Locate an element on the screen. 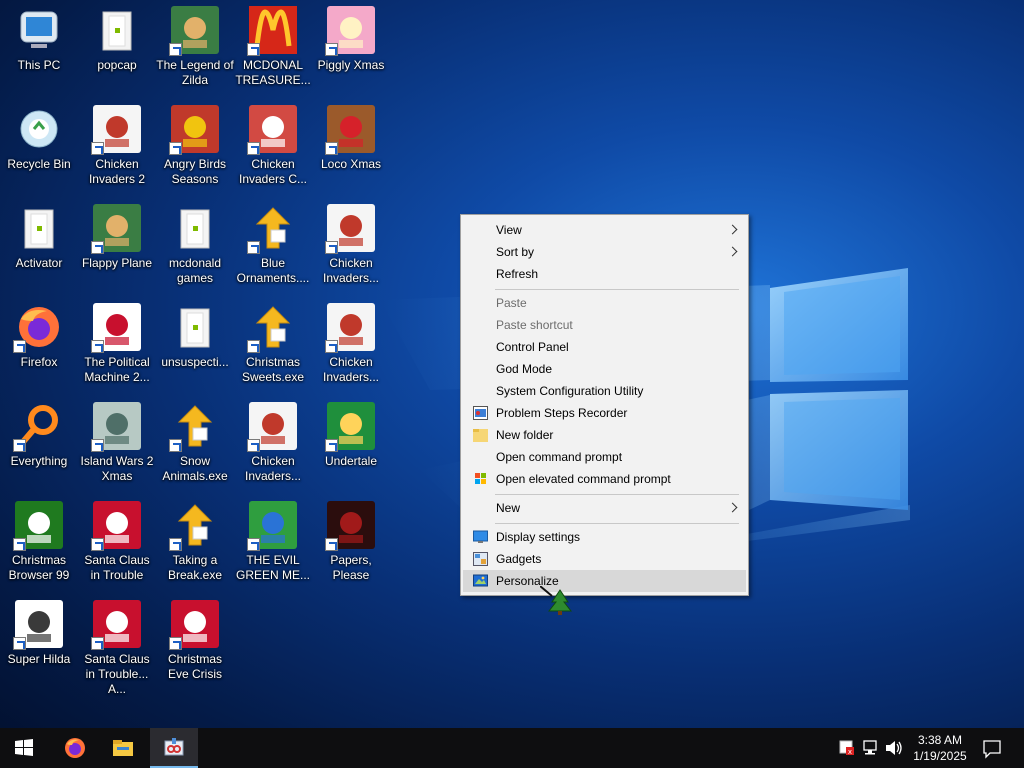 The height and width of the screenshot is (768, 1024). desktop-icon: Papers, Please is located at coordinates (351, 542).